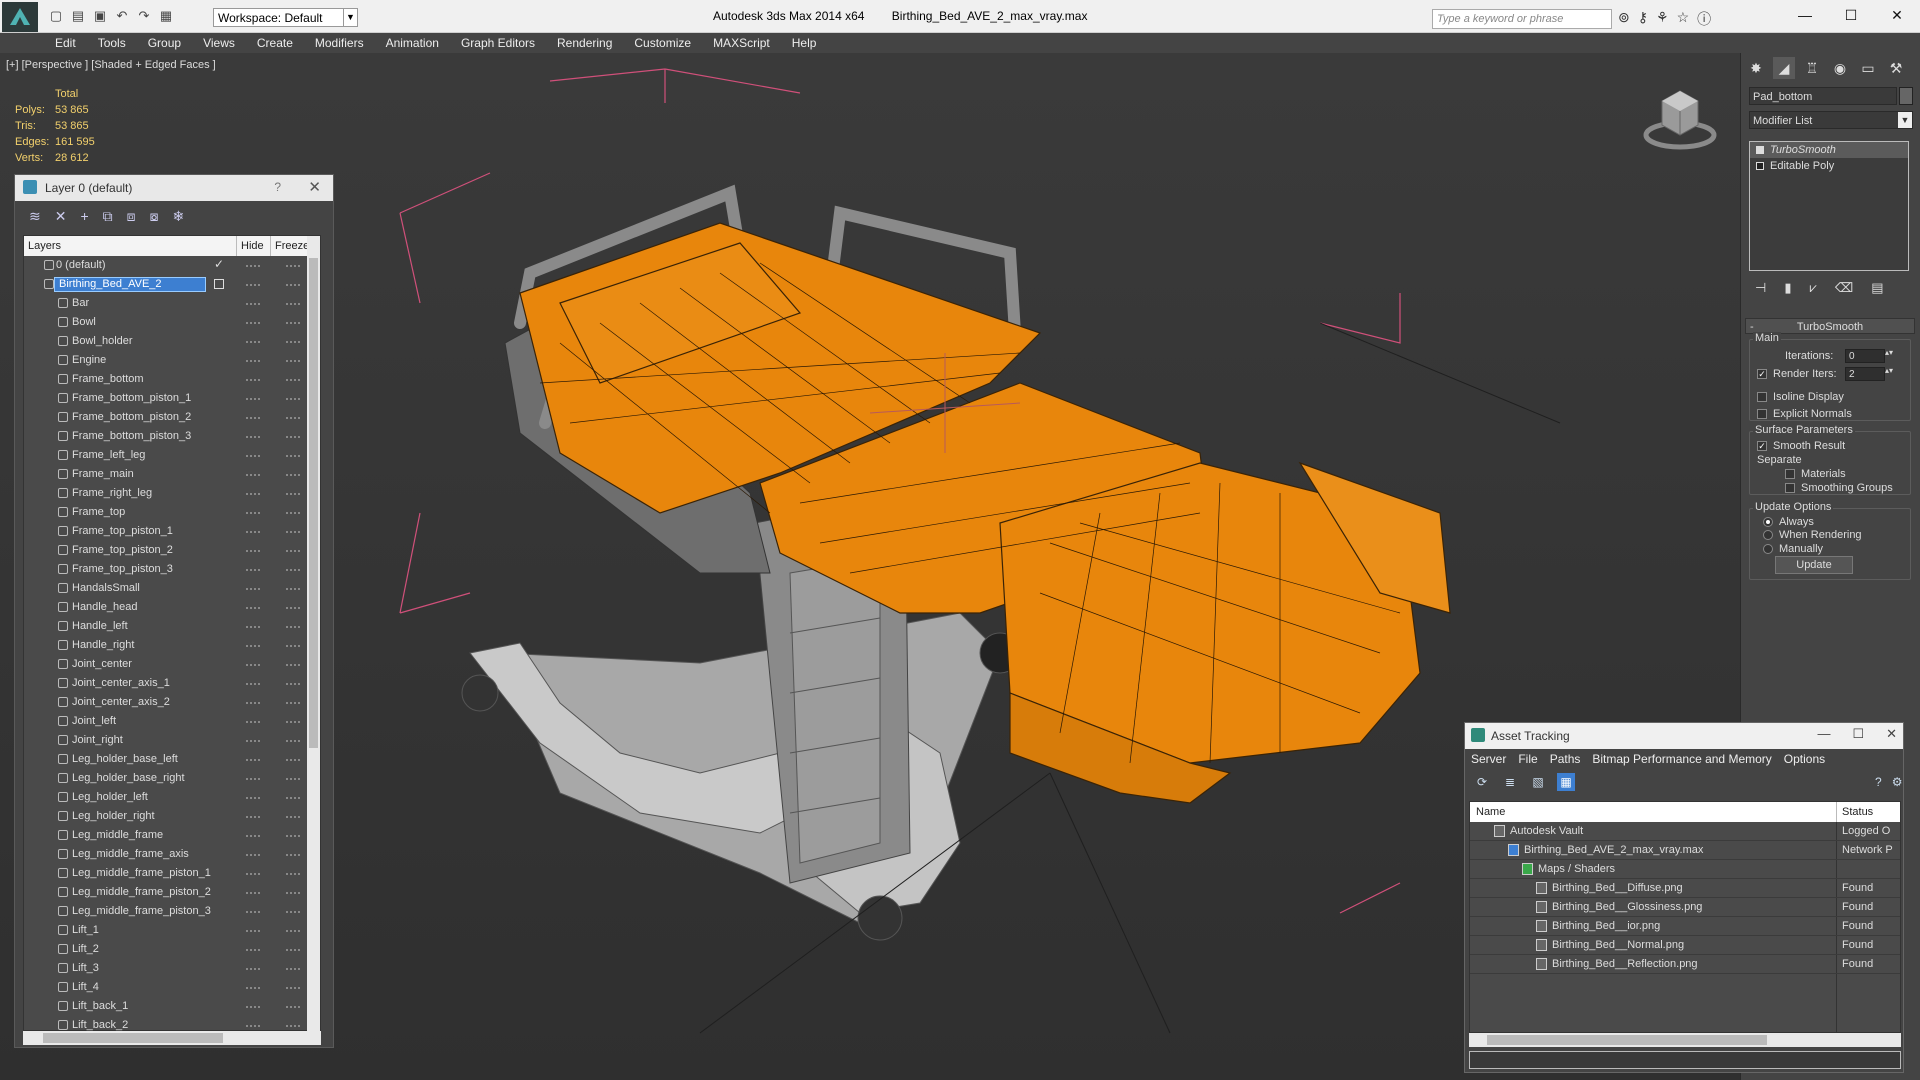 This screenshot has height=1080, width=1920. Describe the element at coordinates (1906, 96) in the screenshot. I see `object-color-swatch` at that location.